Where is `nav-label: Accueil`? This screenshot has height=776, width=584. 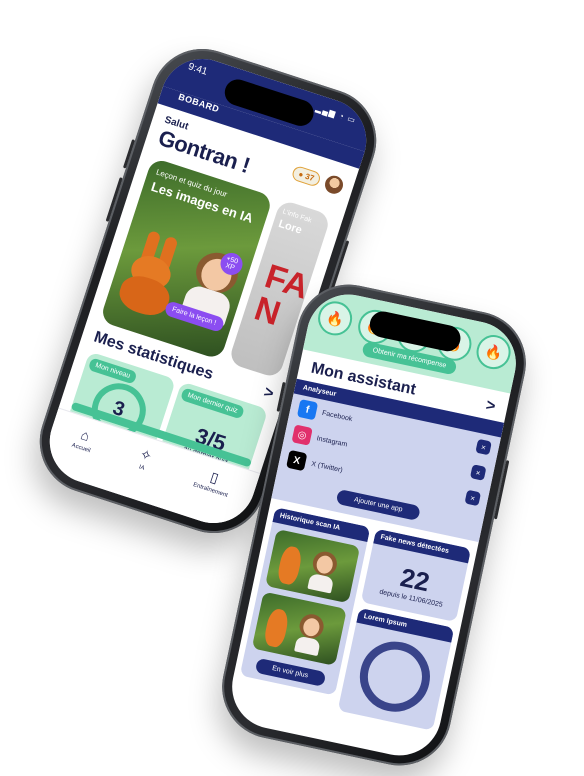 nav-label: Accueil is located at coordinates (81, 448).